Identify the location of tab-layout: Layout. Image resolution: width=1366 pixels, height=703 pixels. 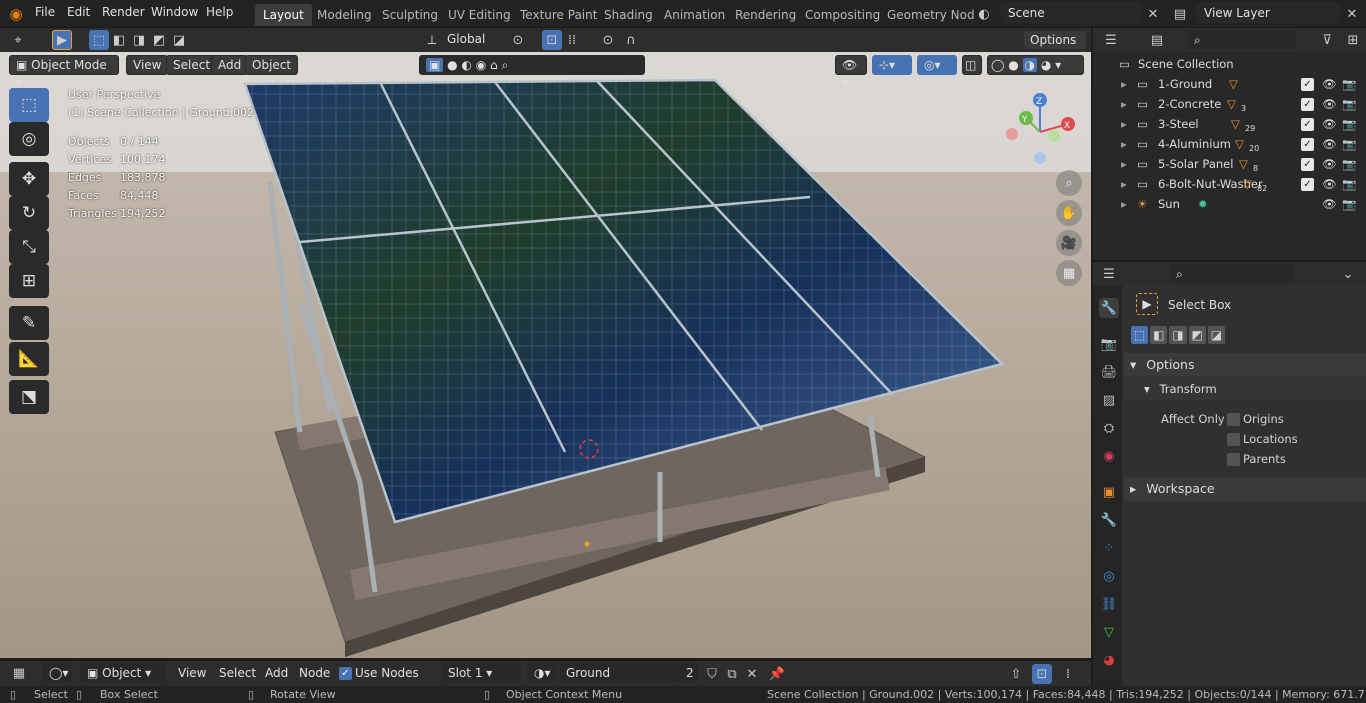
(283, 15).